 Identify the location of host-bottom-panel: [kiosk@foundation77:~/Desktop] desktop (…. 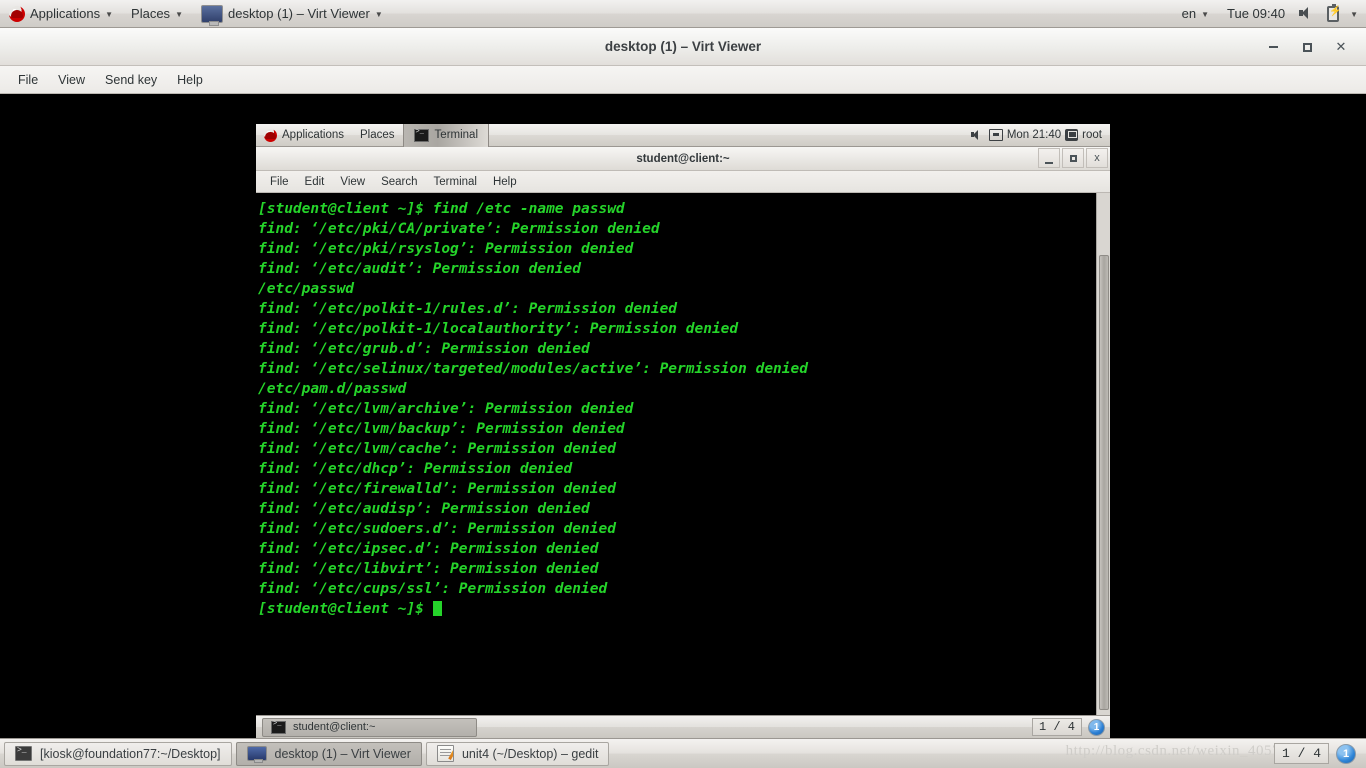
(683, 753).